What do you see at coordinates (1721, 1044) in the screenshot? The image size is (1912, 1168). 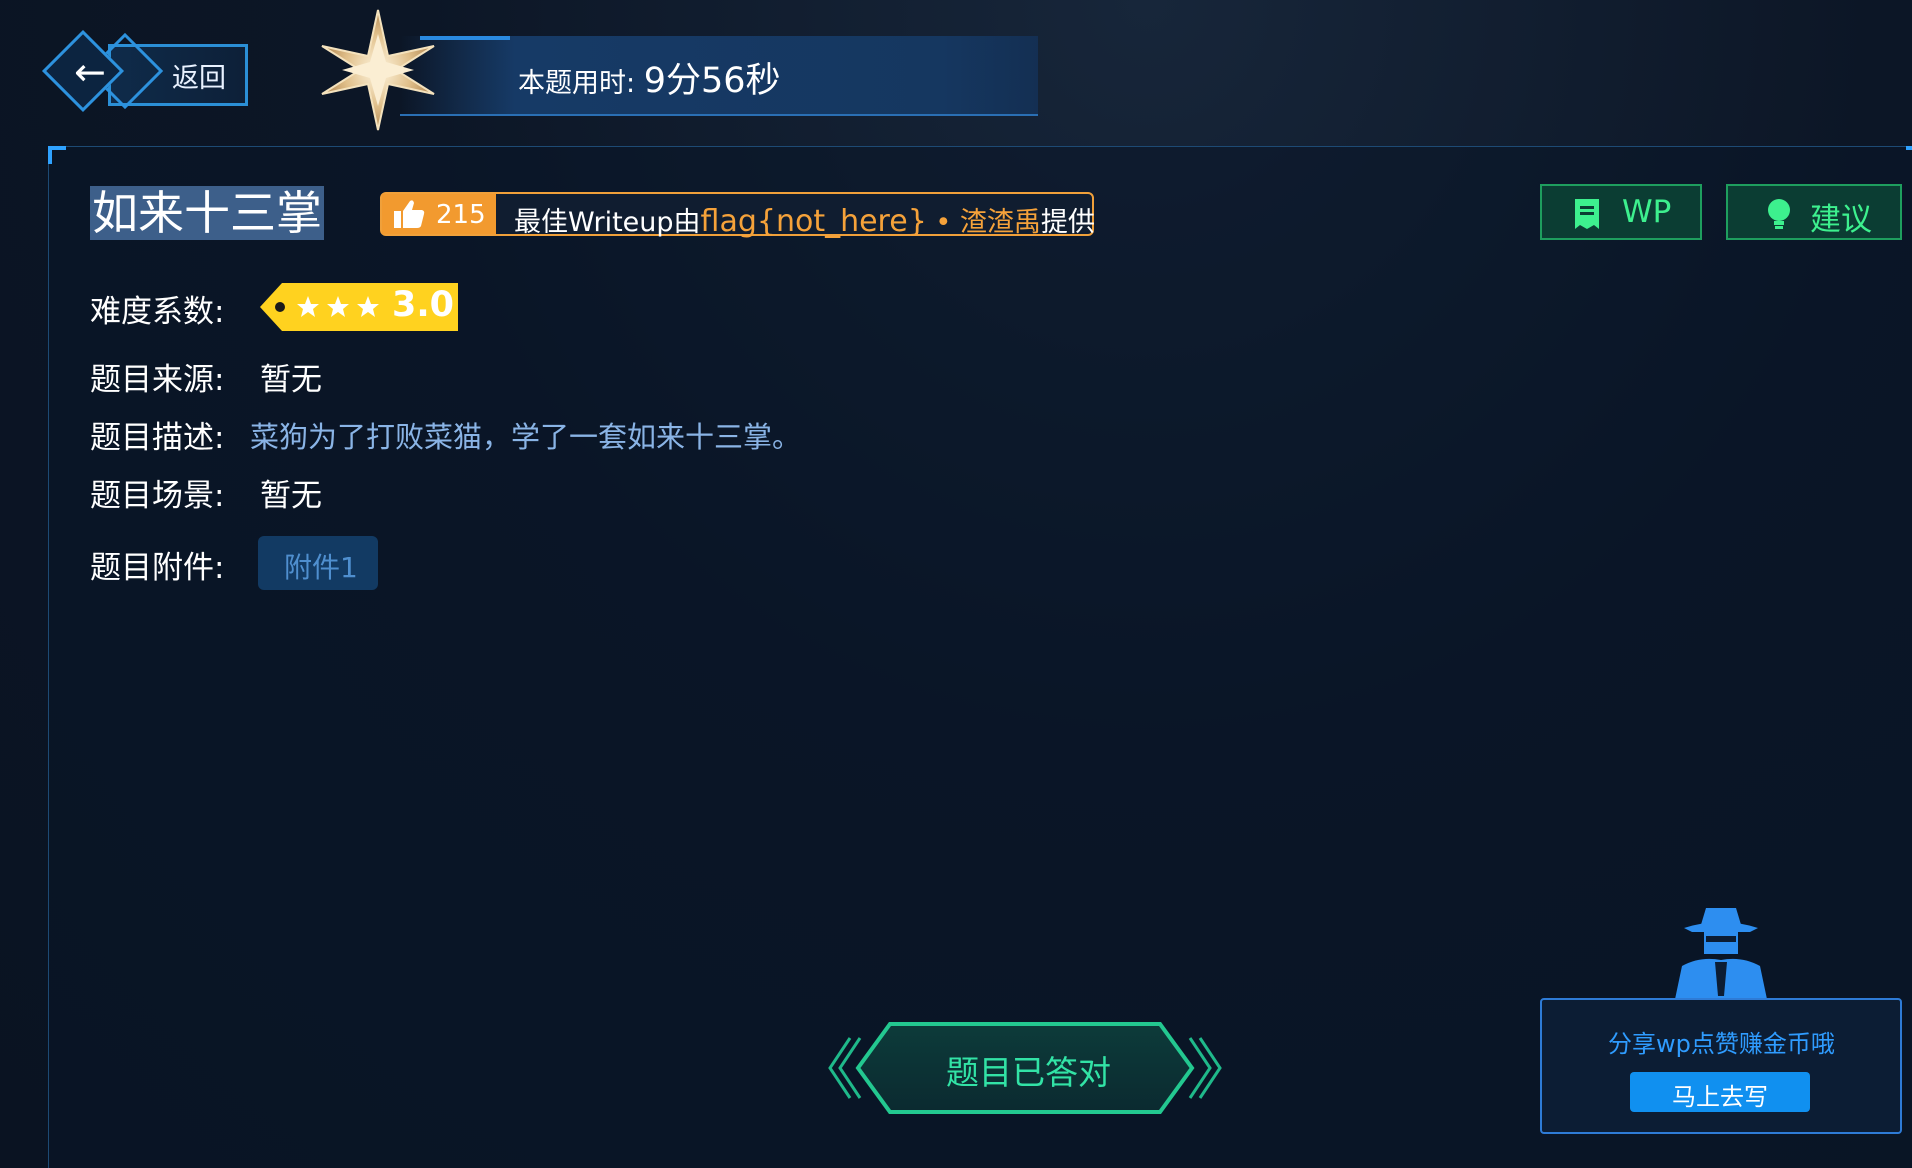 I see `share-prompt: 分享wp点赞赚金币哦` at bounding box center [1721, 1044].